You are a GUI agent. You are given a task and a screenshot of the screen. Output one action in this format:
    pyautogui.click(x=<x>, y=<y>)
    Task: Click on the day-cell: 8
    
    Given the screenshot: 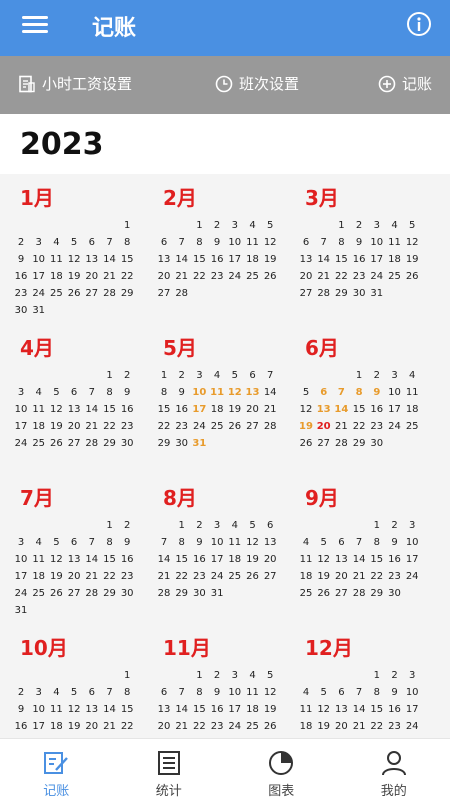 What is the action you would take?
    pyautogui.click(x=377, y=692)
    